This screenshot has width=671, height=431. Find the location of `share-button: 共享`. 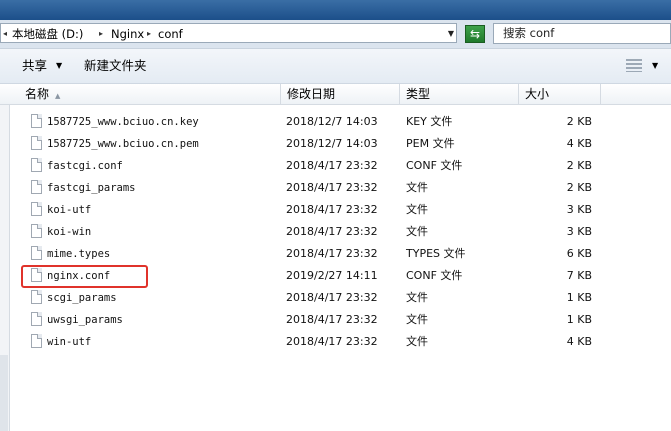

share-button: 共享 is located at coordinates (34, 66).